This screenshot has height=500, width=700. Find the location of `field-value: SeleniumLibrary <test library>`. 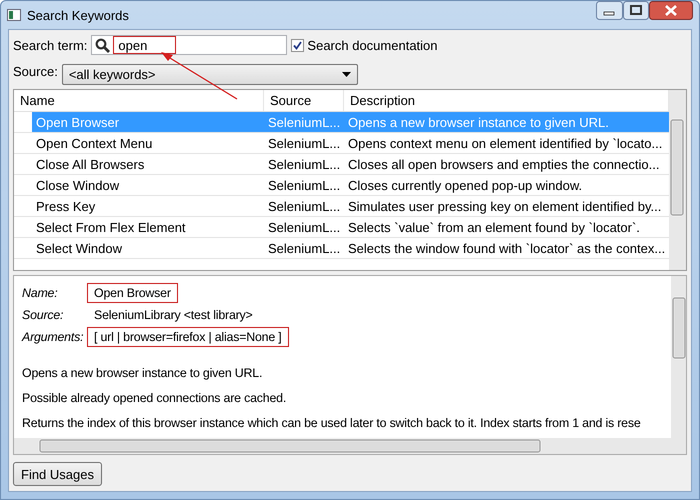

field-value: SeleniumLibrary <test library> is located at coordinates (173, 315).